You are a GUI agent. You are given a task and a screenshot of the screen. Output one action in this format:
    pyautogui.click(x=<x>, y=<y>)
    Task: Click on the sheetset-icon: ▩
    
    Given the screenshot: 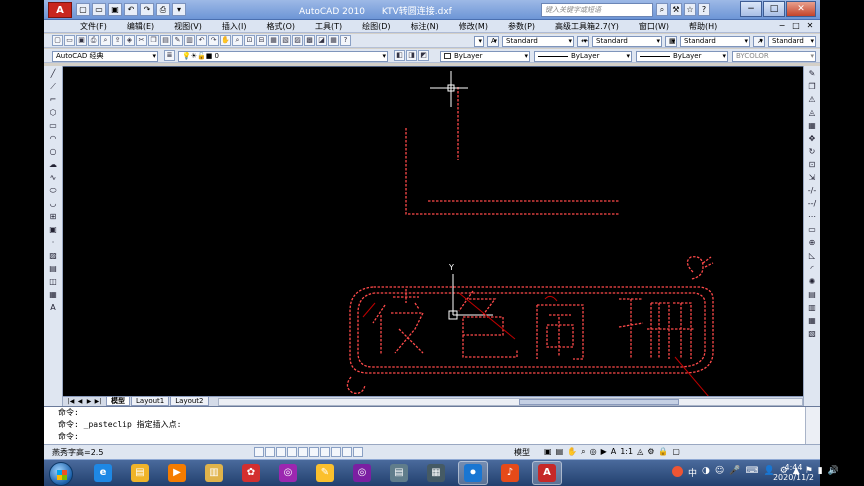 What is the action you would take?
    pyautogui.click(x=309, y=40)
    